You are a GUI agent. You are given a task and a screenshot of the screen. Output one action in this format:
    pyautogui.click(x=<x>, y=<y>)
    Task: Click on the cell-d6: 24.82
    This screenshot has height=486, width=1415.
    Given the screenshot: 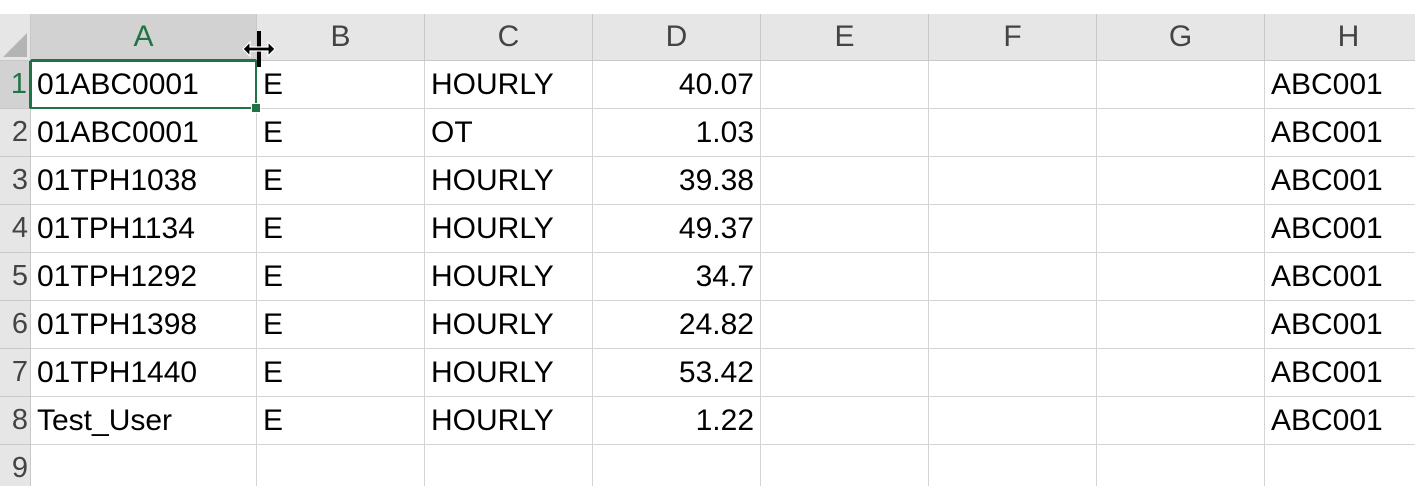 What is the action you would take?
    pyautogui.click(x=677, y=325)
    